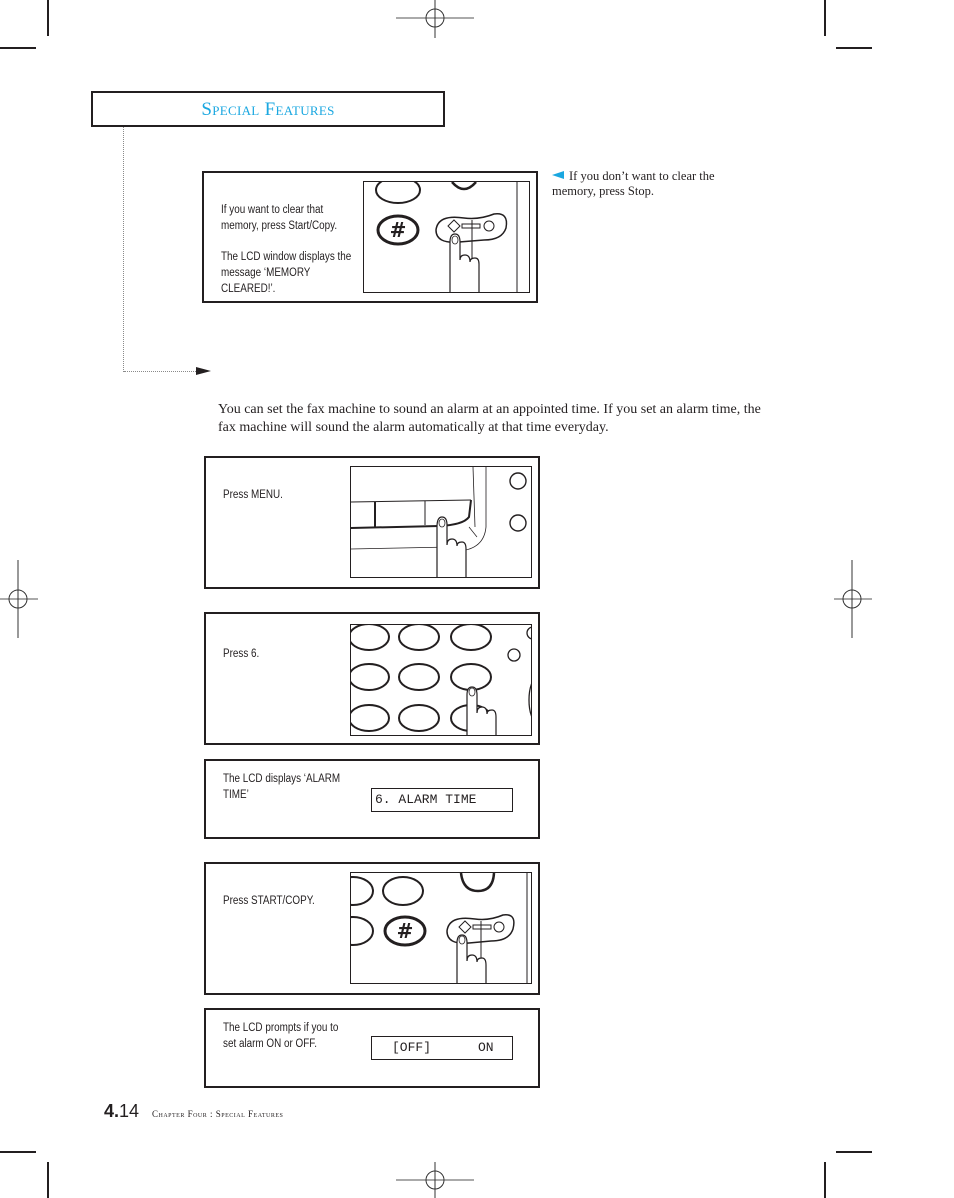 The width and height of the screenshot is (954, 1198). I want to click on section-header: Special Features, so click(268, 109).